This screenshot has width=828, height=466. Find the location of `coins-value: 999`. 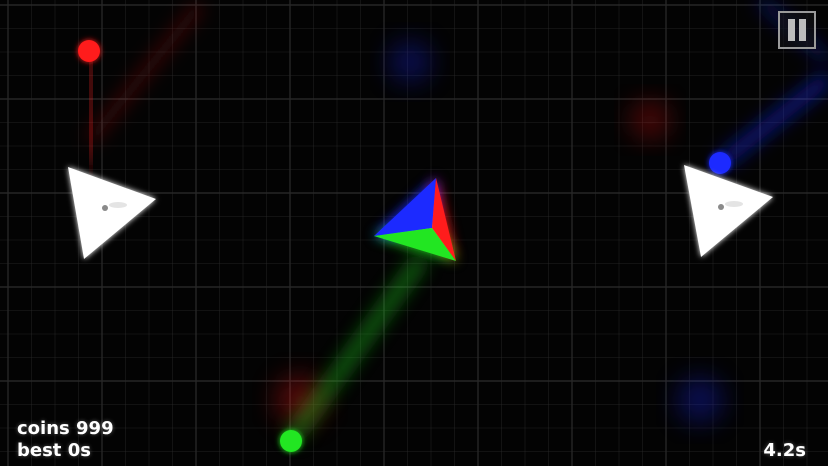

coins-value: 999 is located at coordinates (95, 428).